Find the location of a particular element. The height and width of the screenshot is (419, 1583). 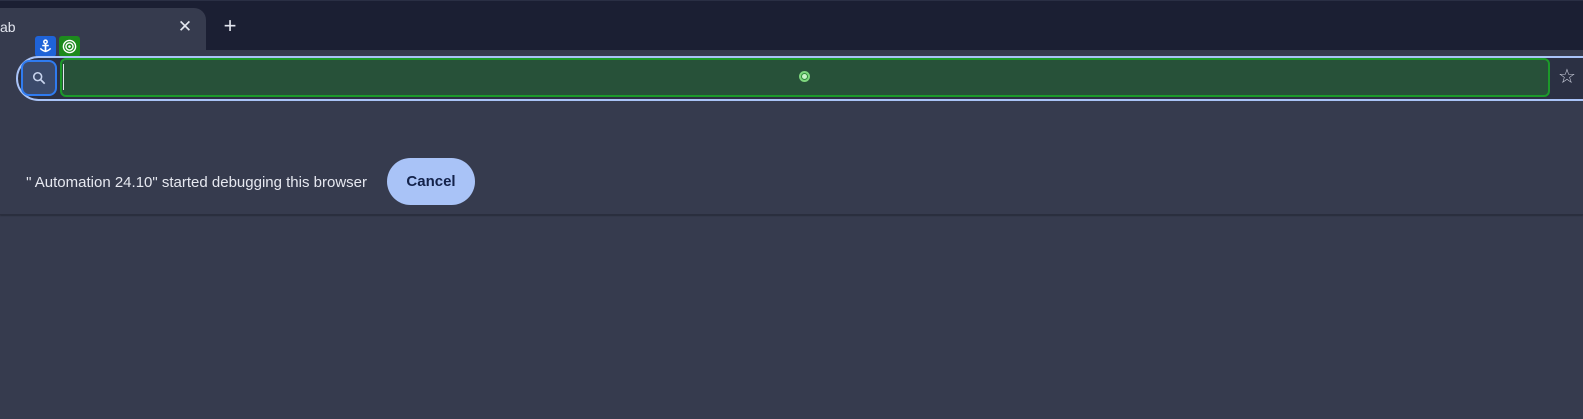

tab-strip: ab ✕ + is located at coordinates (791, 26).